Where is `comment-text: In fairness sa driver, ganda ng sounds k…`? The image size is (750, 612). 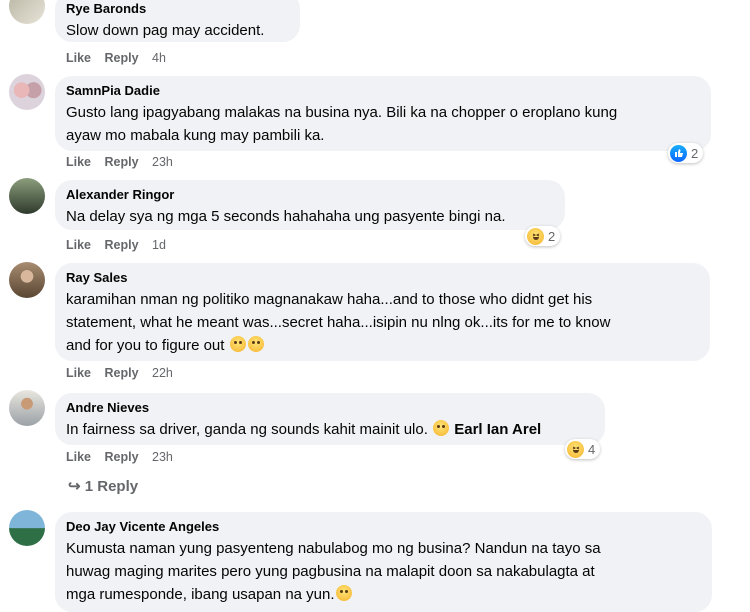 comment-text: In fairness sa driver, ganda ng sounds k… is located at coordinates (329, 429).